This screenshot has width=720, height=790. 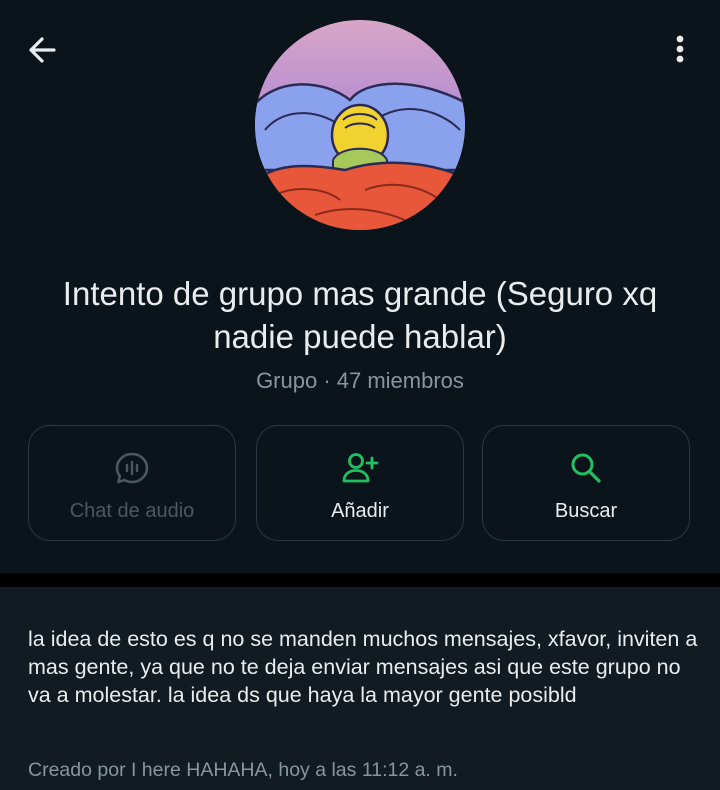 What do you see at coordinates (132, 468) in the screenshot?
I see `audio-chat-icon` at bounding box center [132, 468].